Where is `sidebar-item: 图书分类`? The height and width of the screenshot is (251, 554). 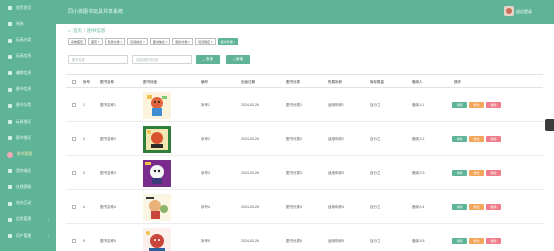 sidebar-item: 图书分类 is located at coordinates (28, 106).